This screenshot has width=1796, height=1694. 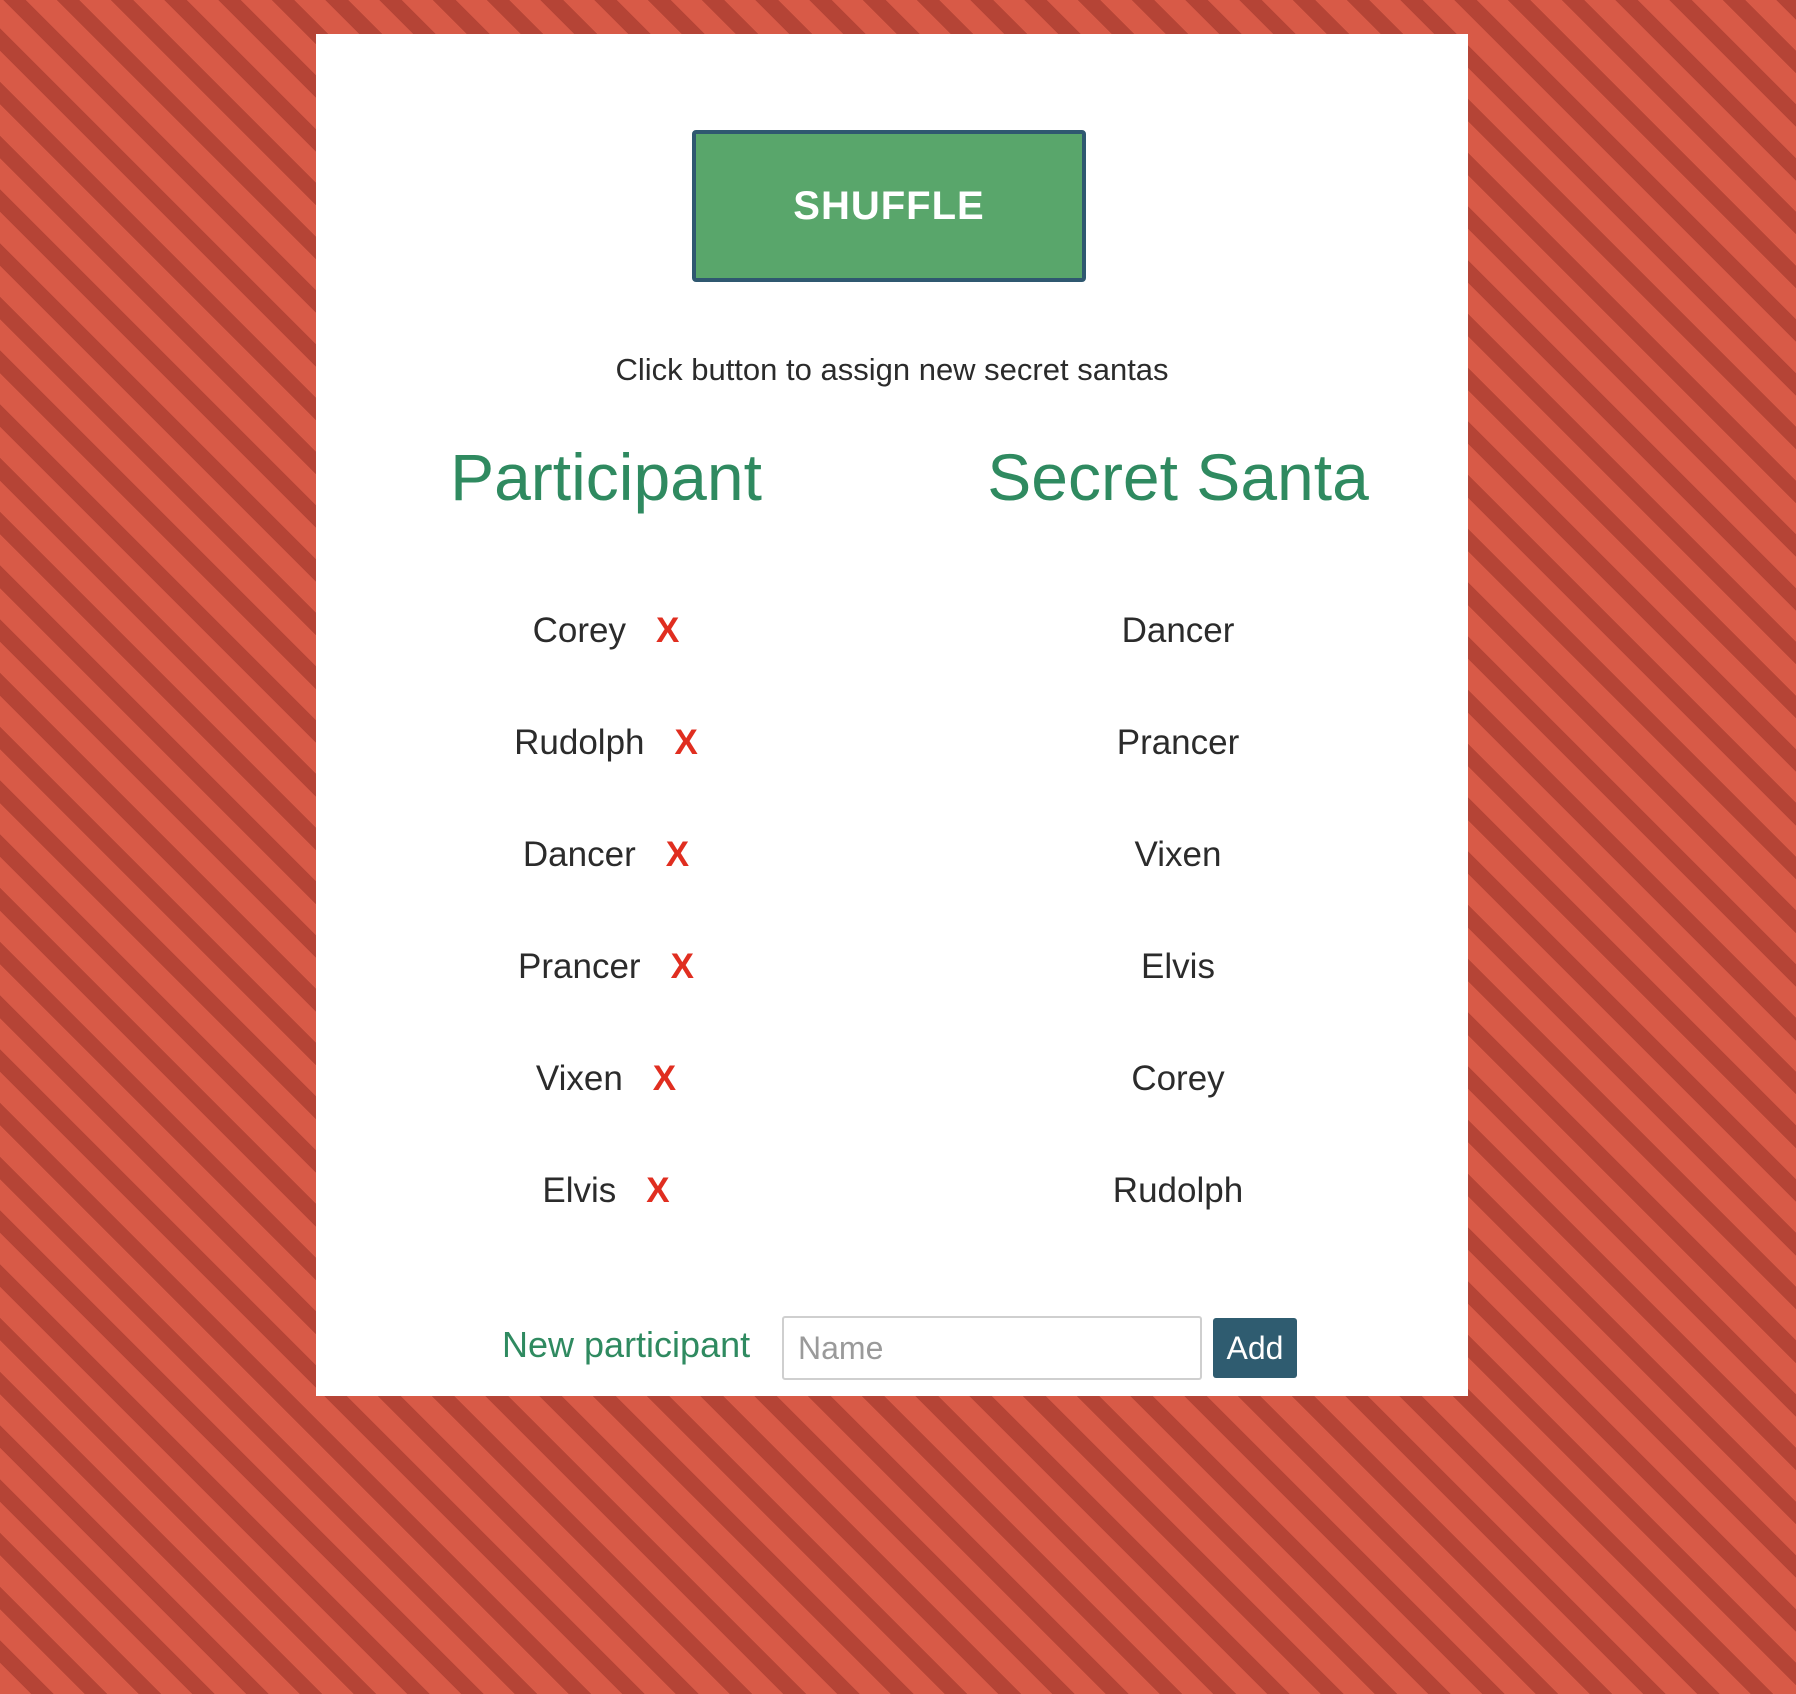 I want to click on santa-row: Vixen, so click(x=1178, y=855).